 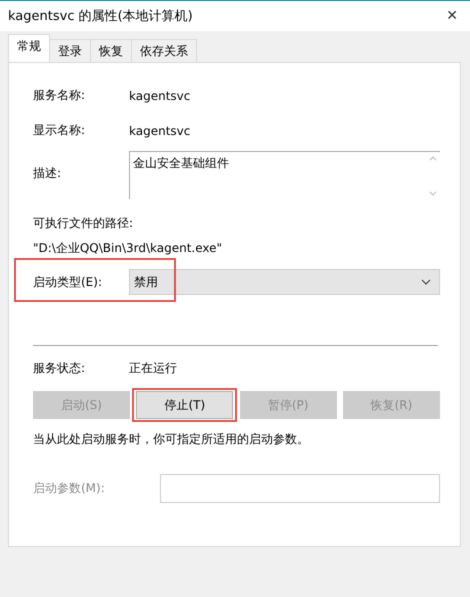 What do you see at coordinates (284, 282) in the screenshot?
I see `startup-type-dropdown: 禁用` at bounding box center [284, 282].